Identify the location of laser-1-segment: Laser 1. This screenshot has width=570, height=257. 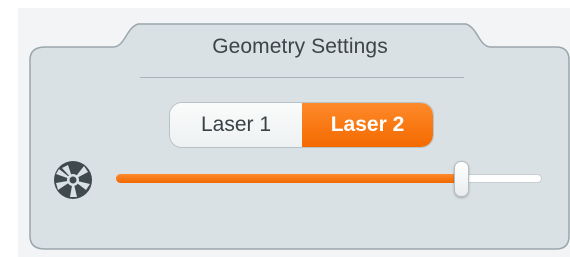
(236, 125).